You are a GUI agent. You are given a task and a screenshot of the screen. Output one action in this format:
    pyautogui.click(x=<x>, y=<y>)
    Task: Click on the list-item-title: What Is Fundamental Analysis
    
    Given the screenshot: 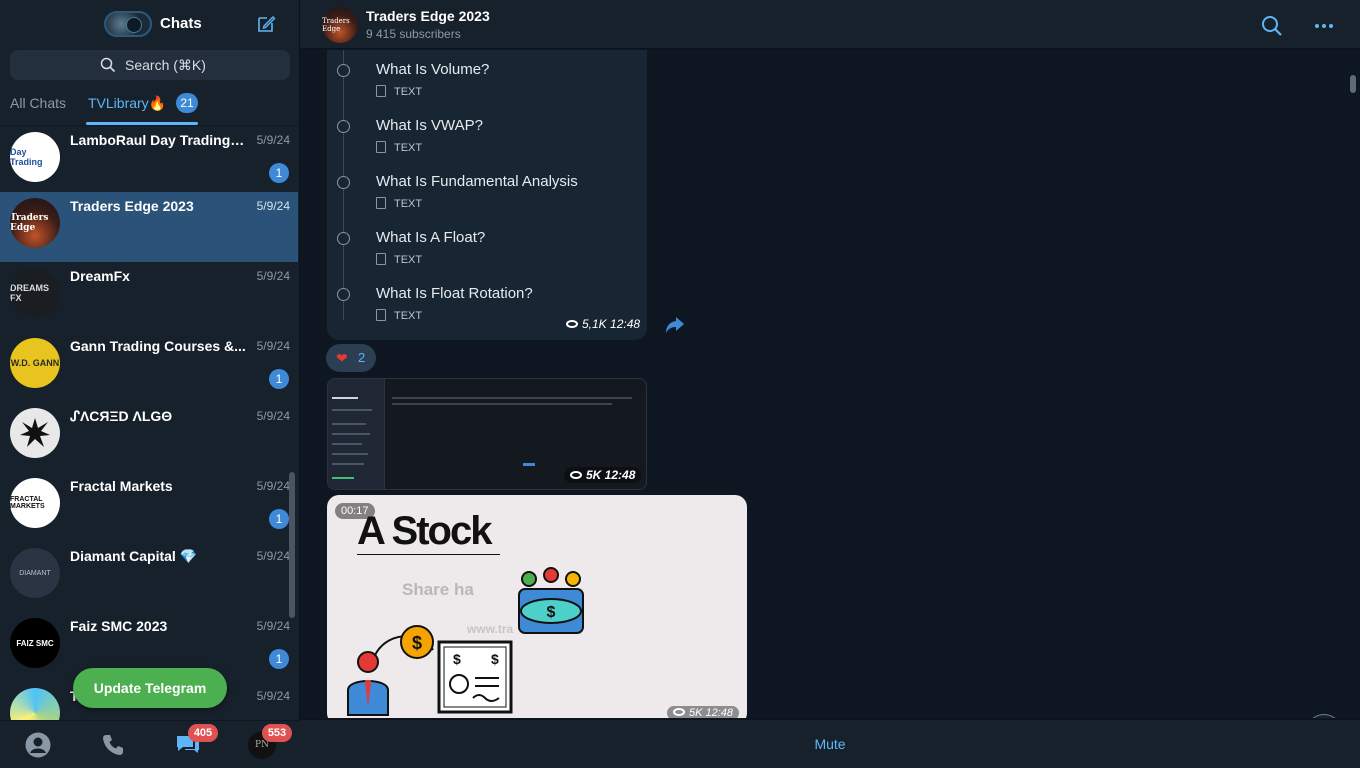 What is the action you would take?
    pyautogui.click(x=477, y=181)
    